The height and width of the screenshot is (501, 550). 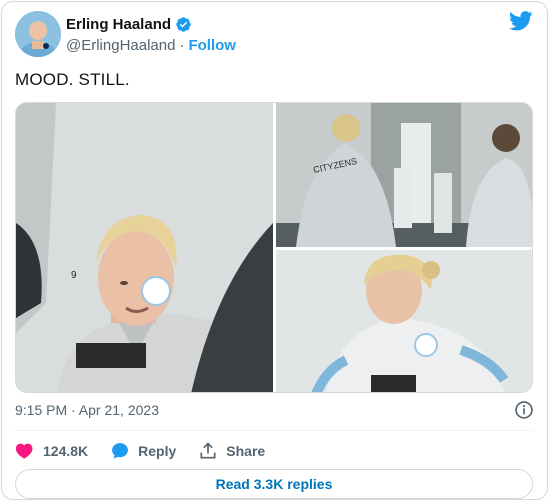 What do you see at coordinates (120, 45) in the screenshot?
I see `author-handle: @ErlingHaaland` at bounding box center [120, 45].